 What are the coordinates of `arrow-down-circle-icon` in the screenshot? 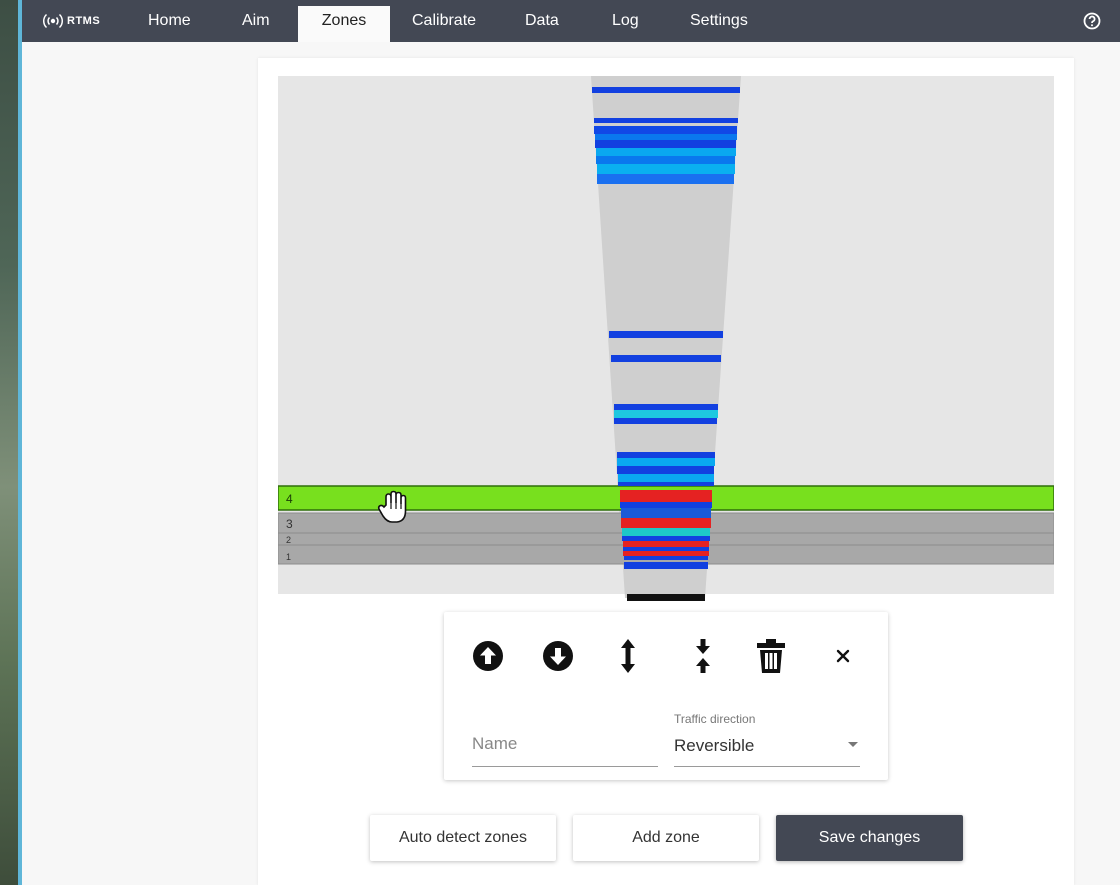 It's located at (558, 656).